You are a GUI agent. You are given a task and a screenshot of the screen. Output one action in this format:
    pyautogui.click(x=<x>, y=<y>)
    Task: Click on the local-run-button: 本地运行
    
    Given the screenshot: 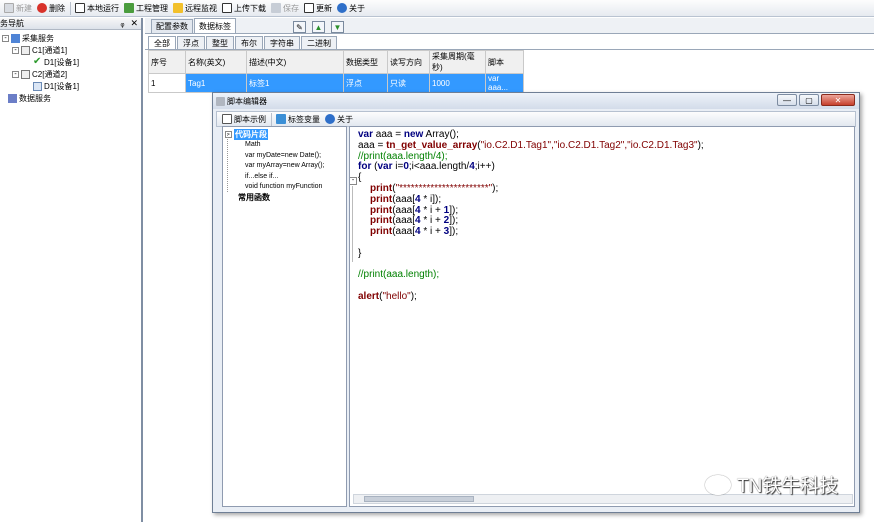 What is the action you would take?
    pyautogui.click(x=97, y=8)
    